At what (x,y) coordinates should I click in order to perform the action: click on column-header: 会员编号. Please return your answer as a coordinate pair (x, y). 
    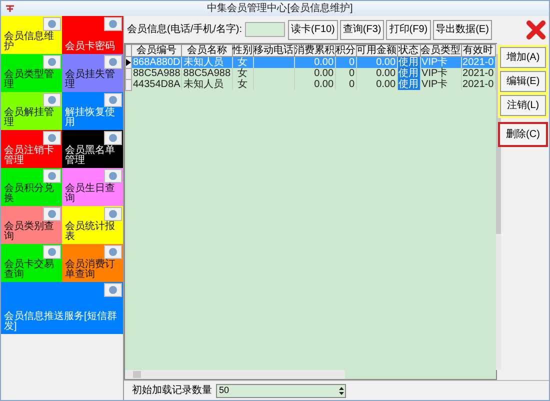
    Looking at the image, I should click on (157, 50).